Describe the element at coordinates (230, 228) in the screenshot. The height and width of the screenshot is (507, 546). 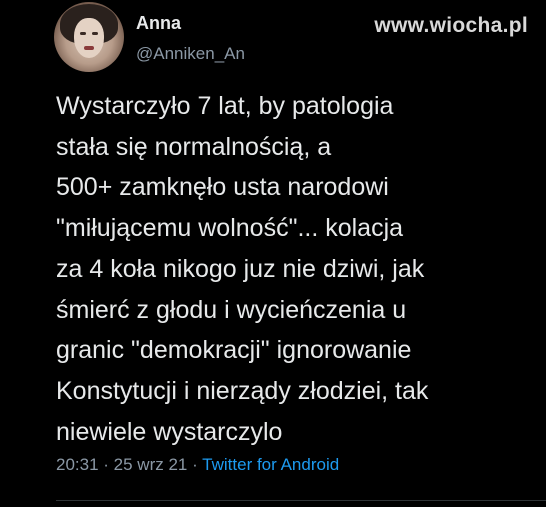
I see `tweet-text-line: "miłującemu wolność"... kolacja` at that location.